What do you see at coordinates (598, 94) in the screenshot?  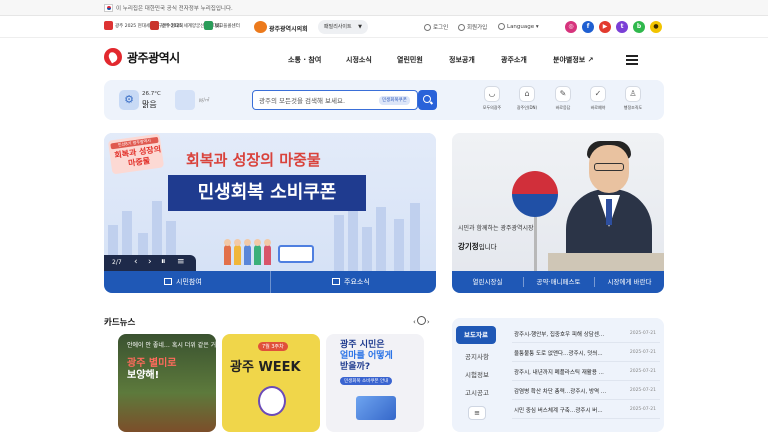 I see `calendar-icon: ✓` at bounding box center [598, 94].